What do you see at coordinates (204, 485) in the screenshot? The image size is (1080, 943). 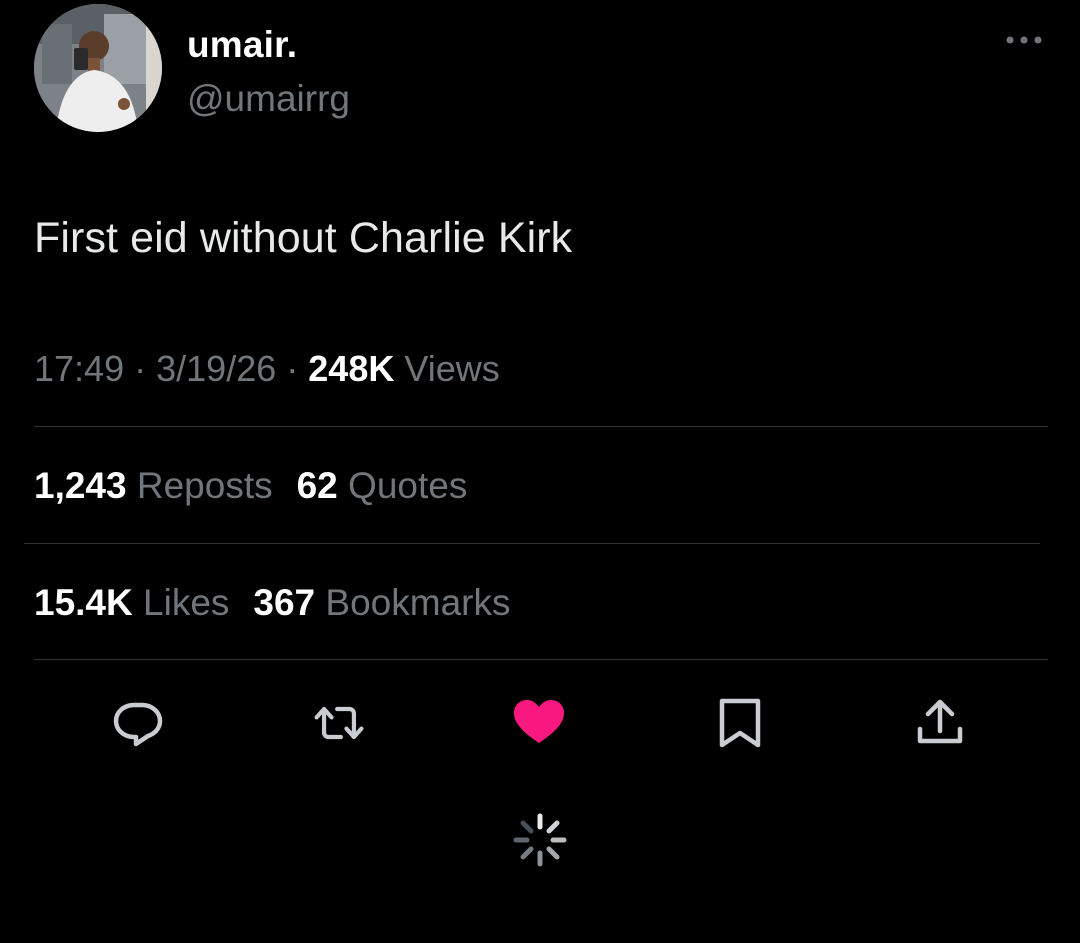 I see `reposts-label: Reposts` at bounding box center [204, 485].